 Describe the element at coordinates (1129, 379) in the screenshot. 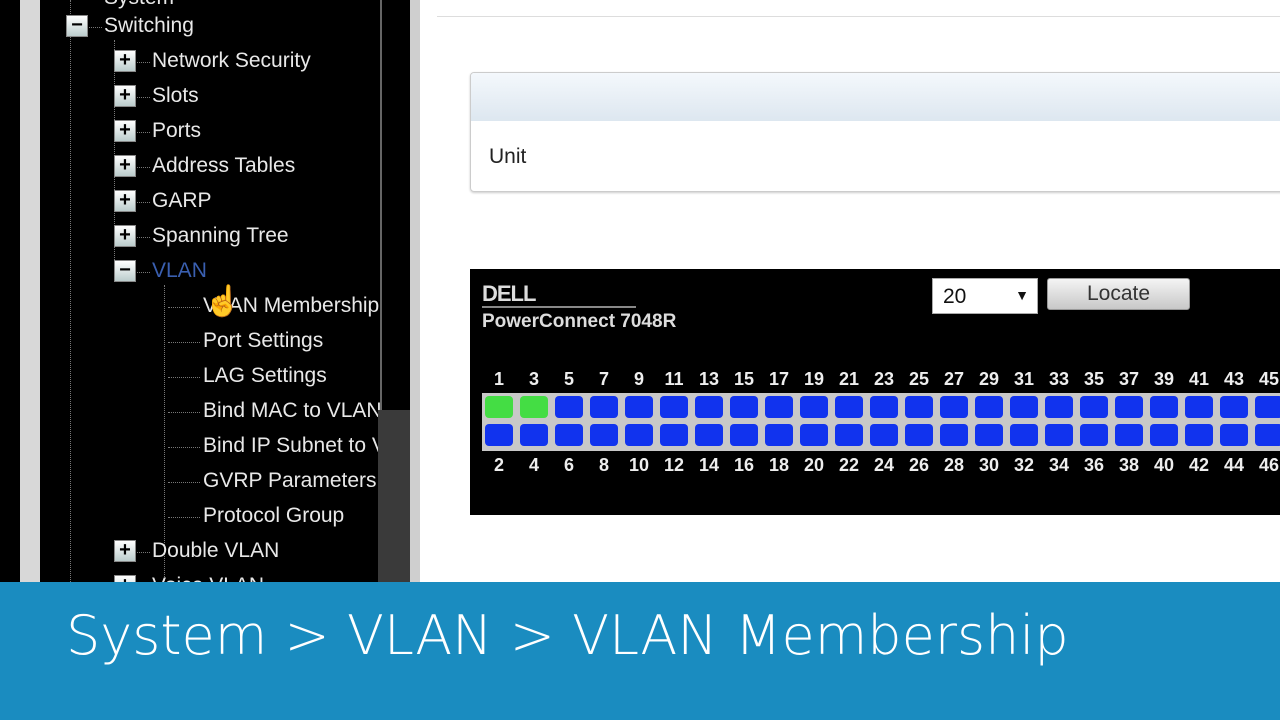

I see `port-number-label: 37` at that location.